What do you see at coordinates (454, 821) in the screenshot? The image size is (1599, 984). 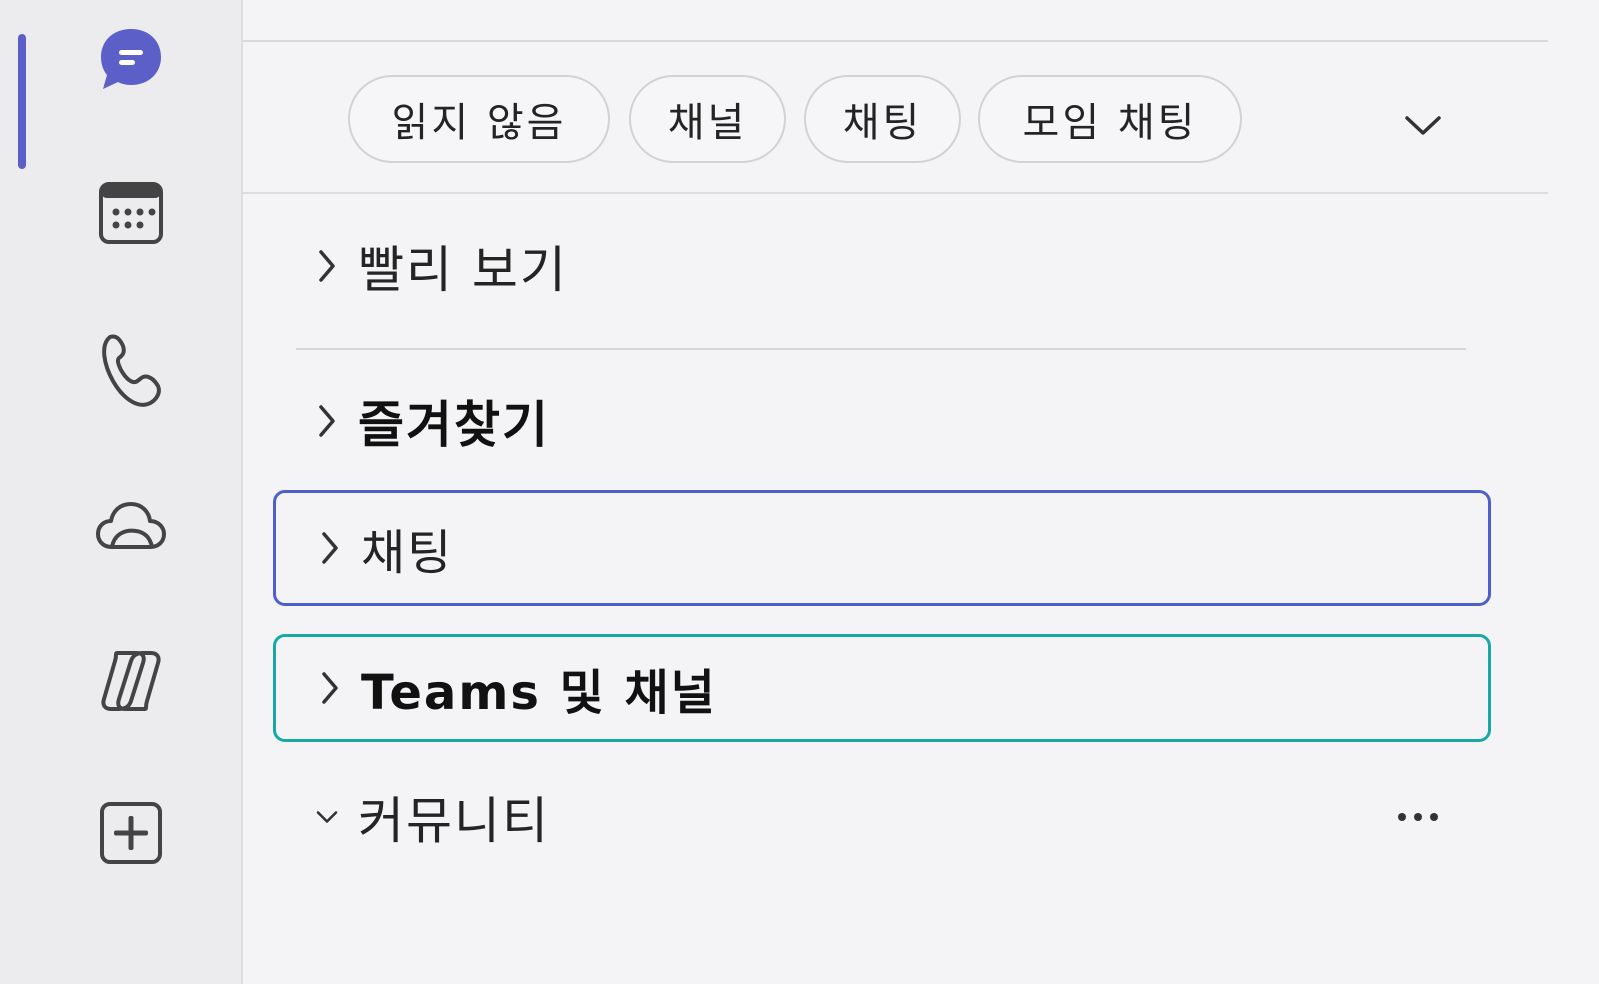 I see `section-label: 커뮤니티` at bounding box center [454, 821].